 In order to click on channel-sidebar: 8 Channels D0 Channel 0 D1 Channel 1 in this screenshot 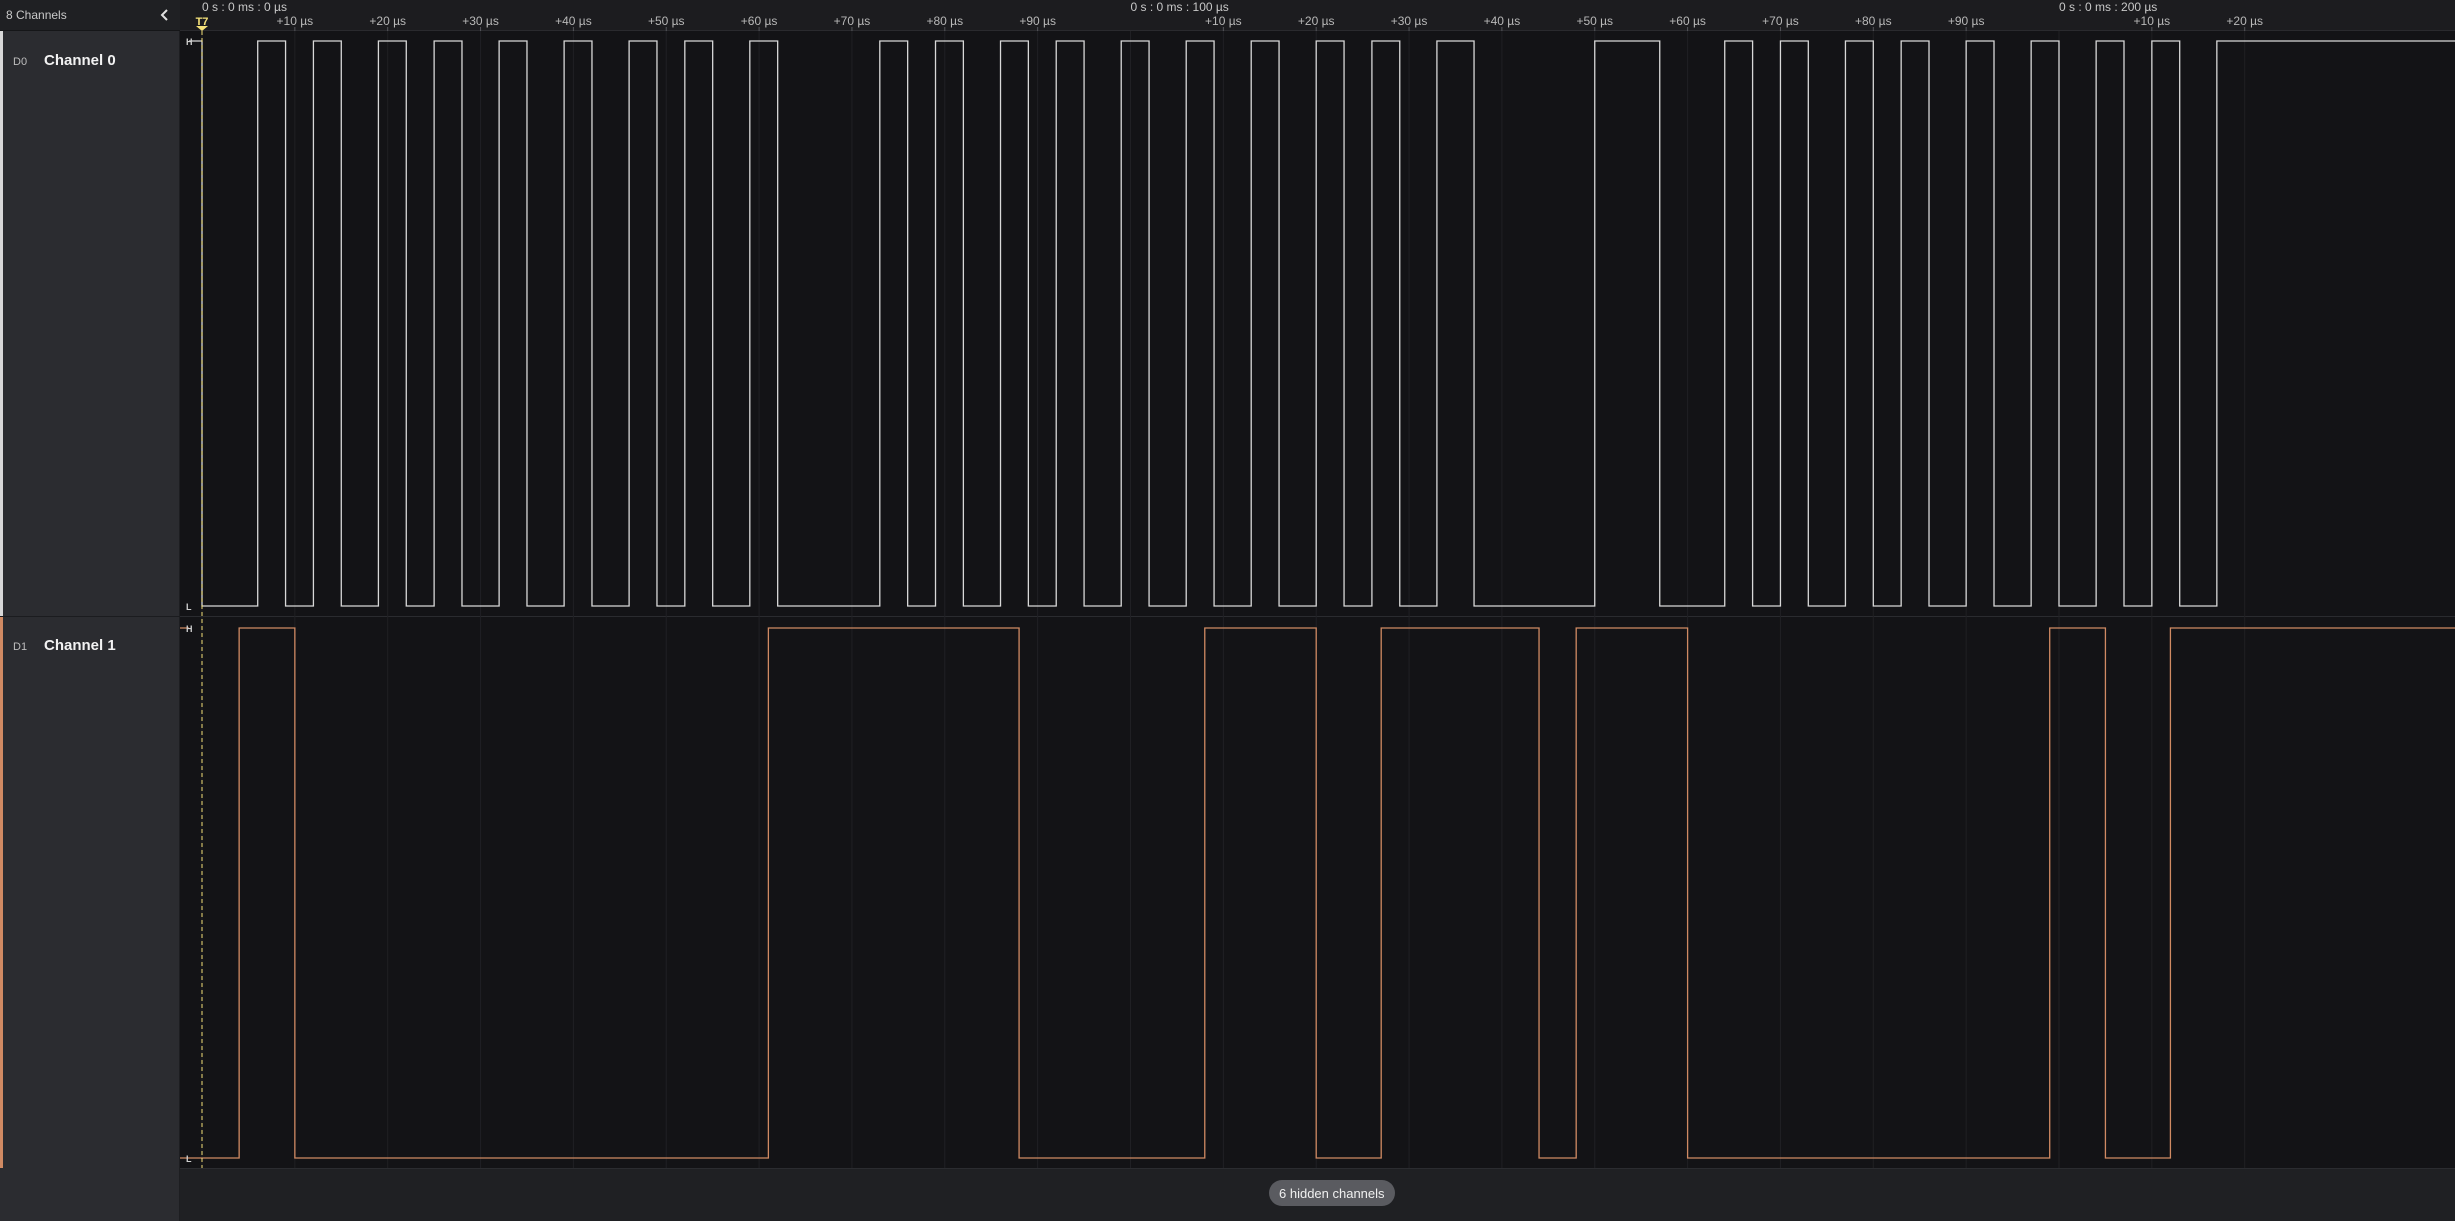, I will do `click(90, 610)`.